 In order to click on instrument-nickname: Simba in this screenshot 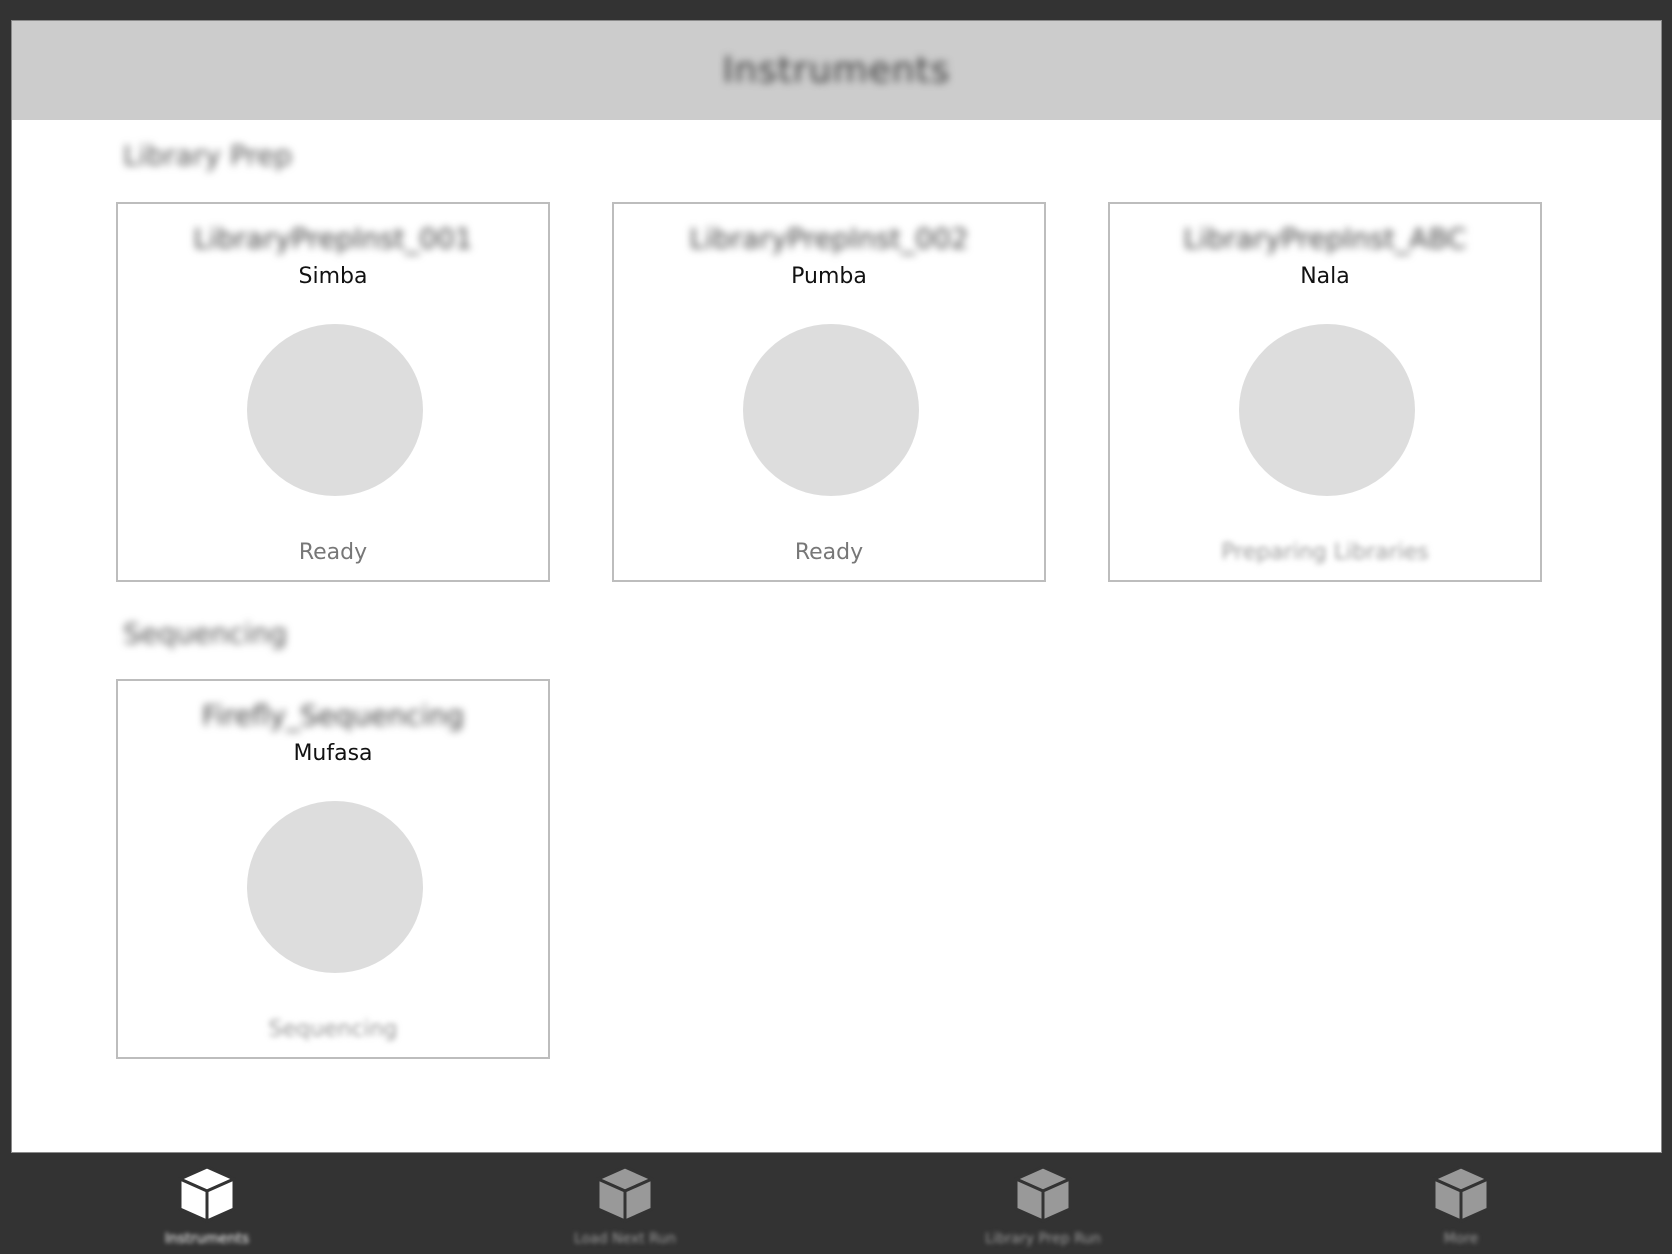, I will do `click(333, 276)`.